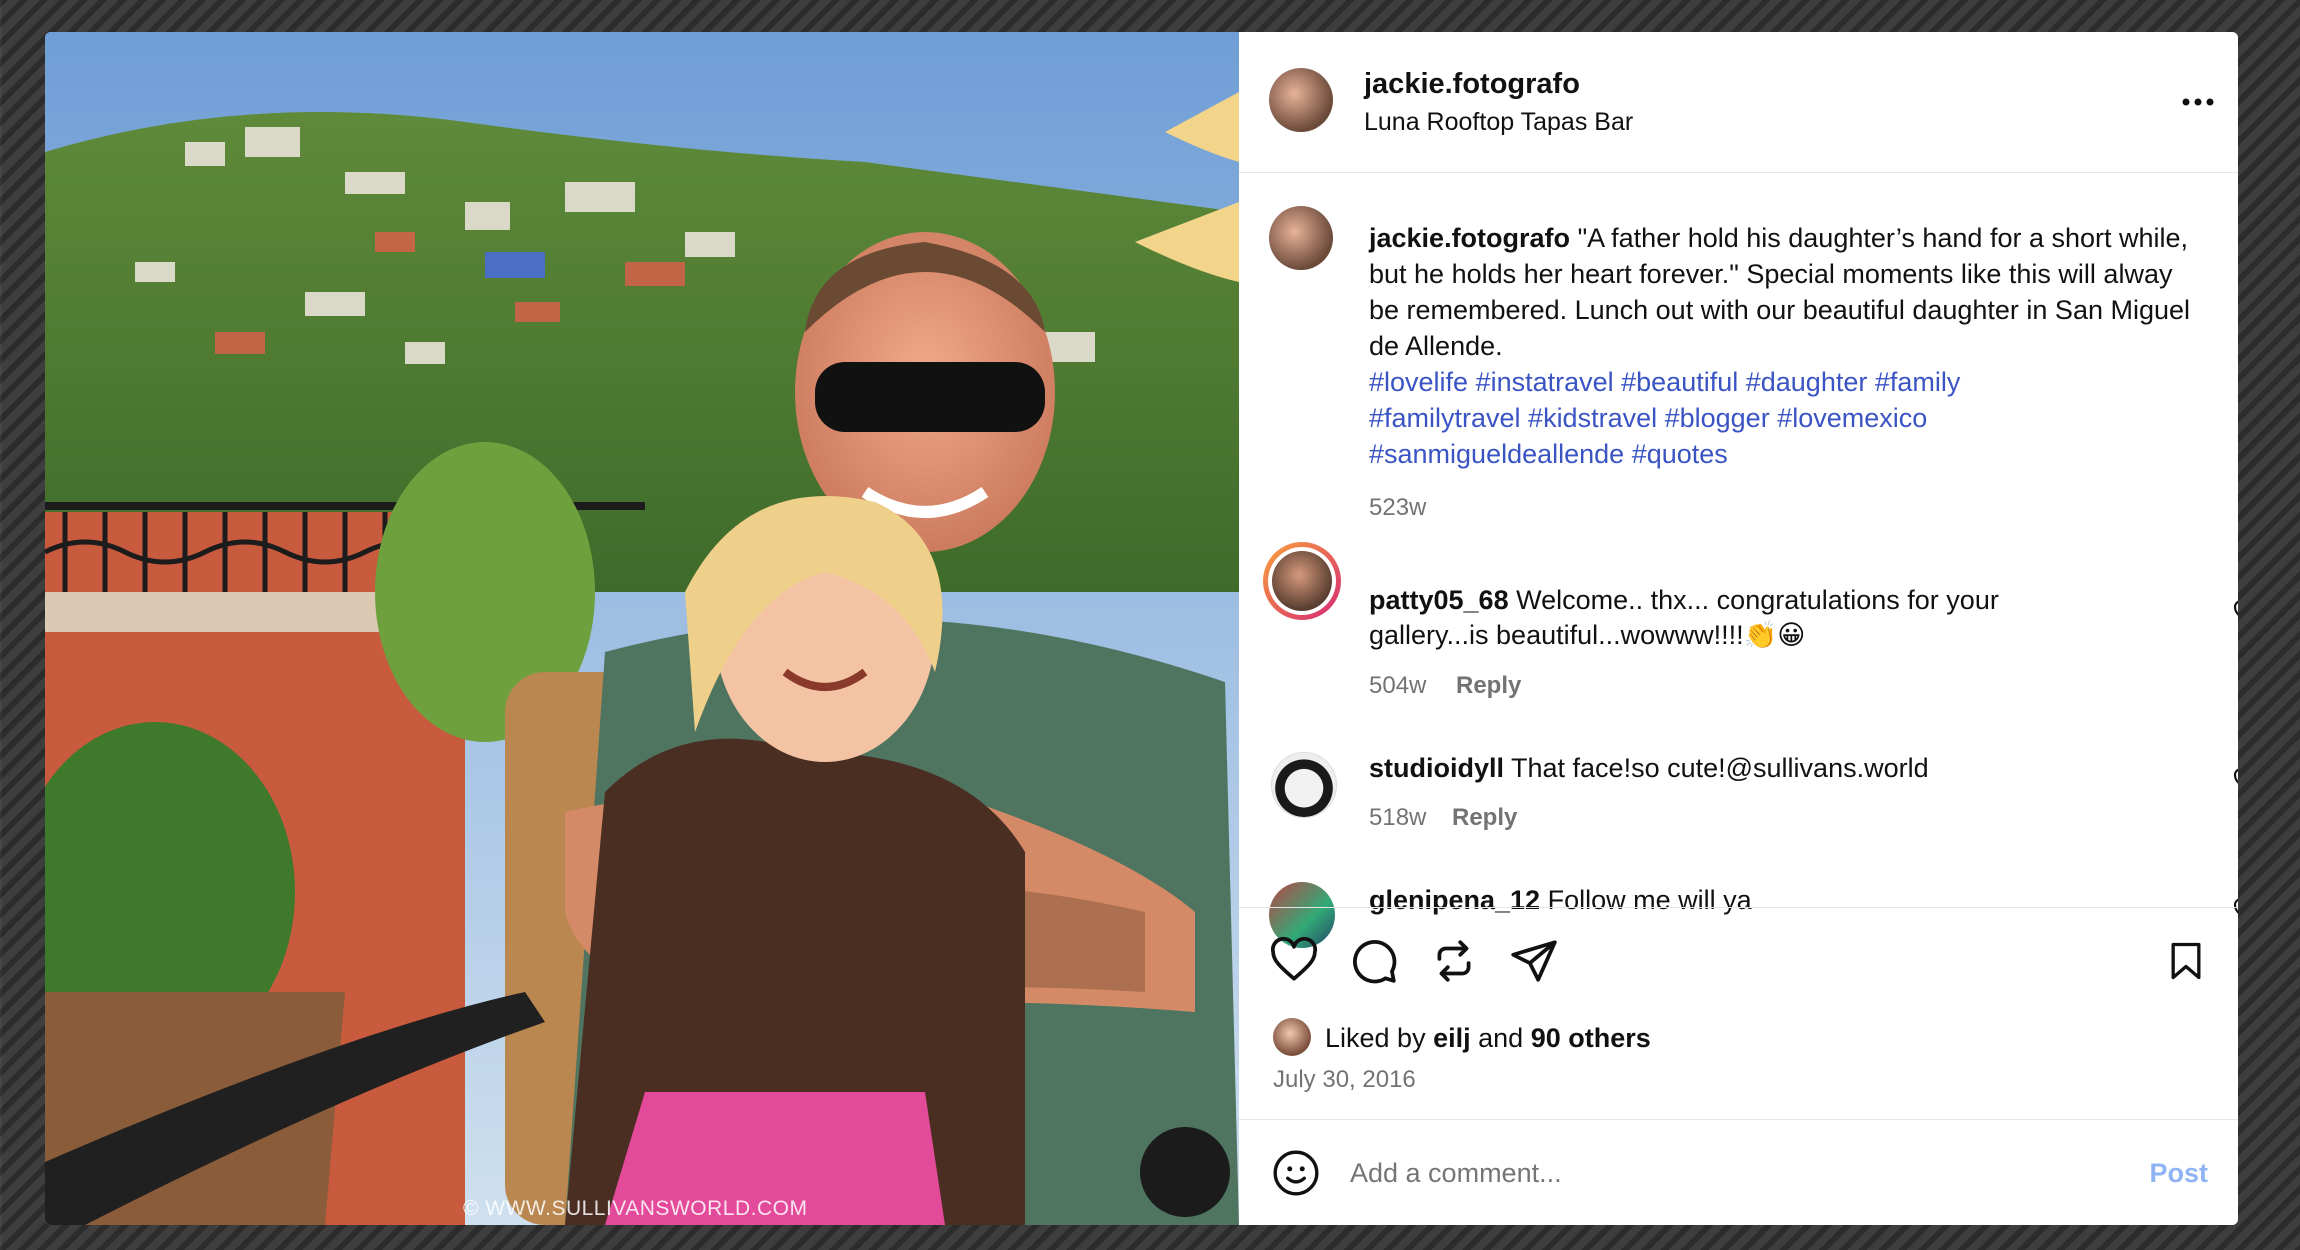 Image resolution: width=2300 pixels, height=1250 pixels. Describe the element at coordinates (1587, 635) in the screenshot. I see `comment-text-cont: gallery...is beautiful...wowww!!!!👏😀` at that location.